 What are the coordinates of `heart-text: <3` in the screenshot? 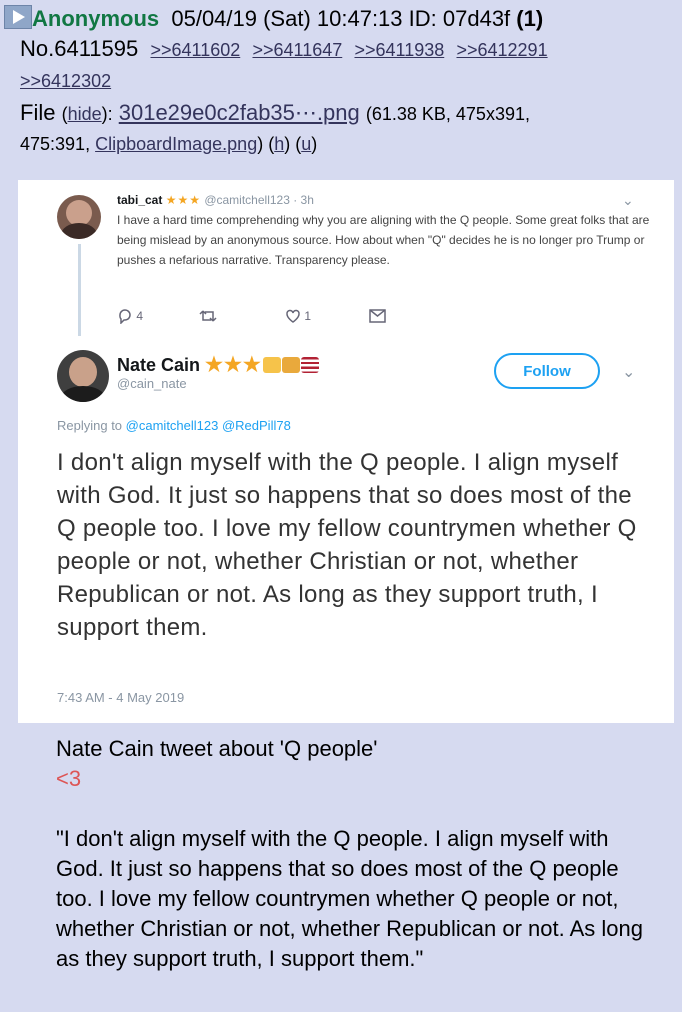 It's located at (69, 778).